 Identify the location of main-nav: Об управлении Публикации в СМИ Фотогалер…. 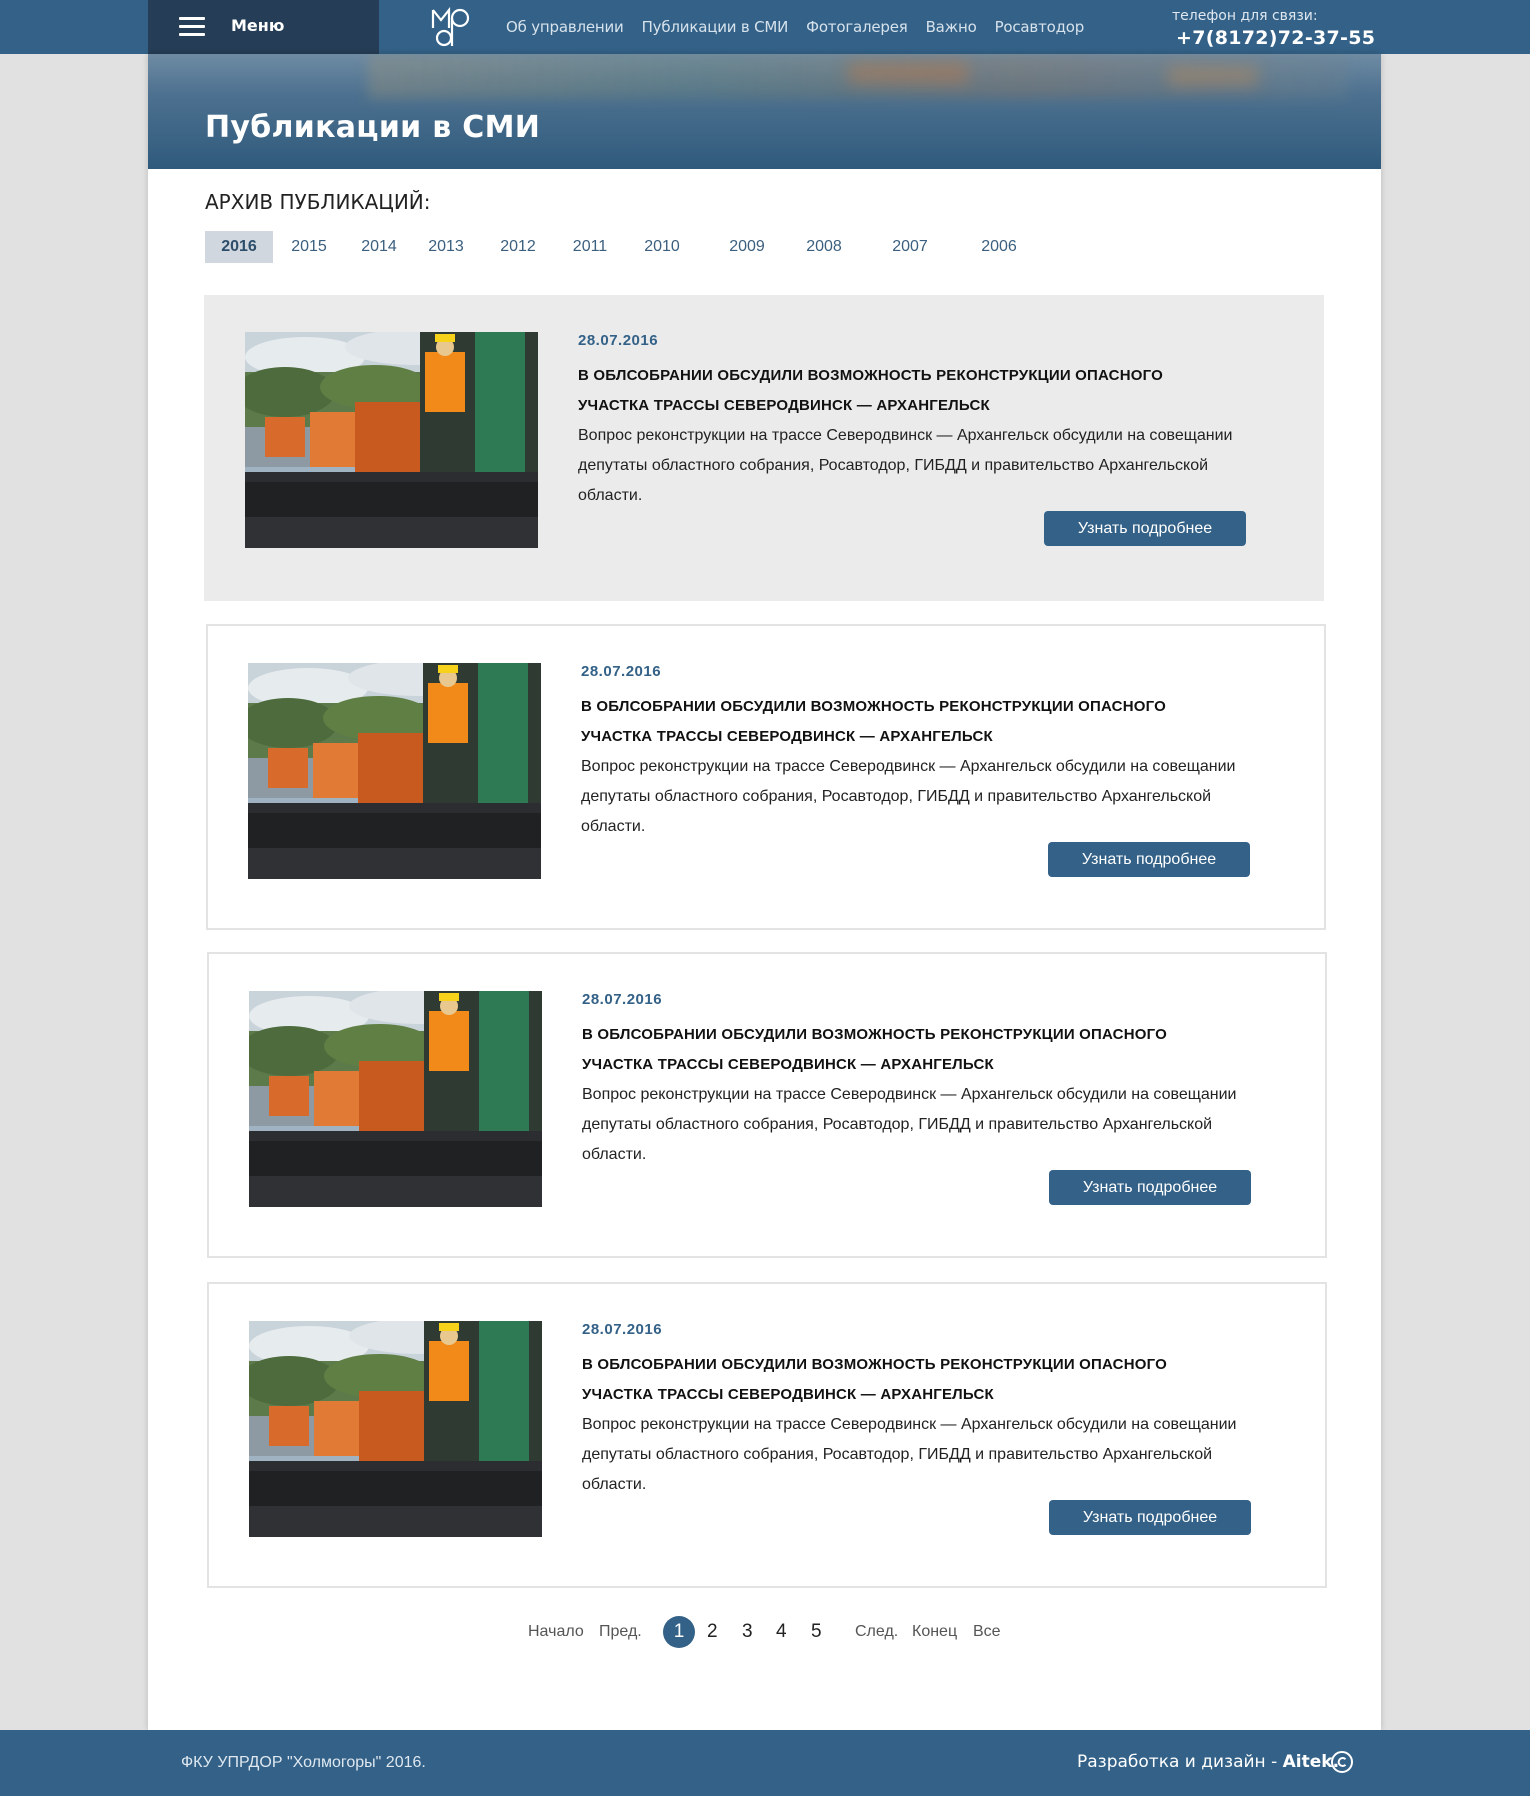
(804, 27).